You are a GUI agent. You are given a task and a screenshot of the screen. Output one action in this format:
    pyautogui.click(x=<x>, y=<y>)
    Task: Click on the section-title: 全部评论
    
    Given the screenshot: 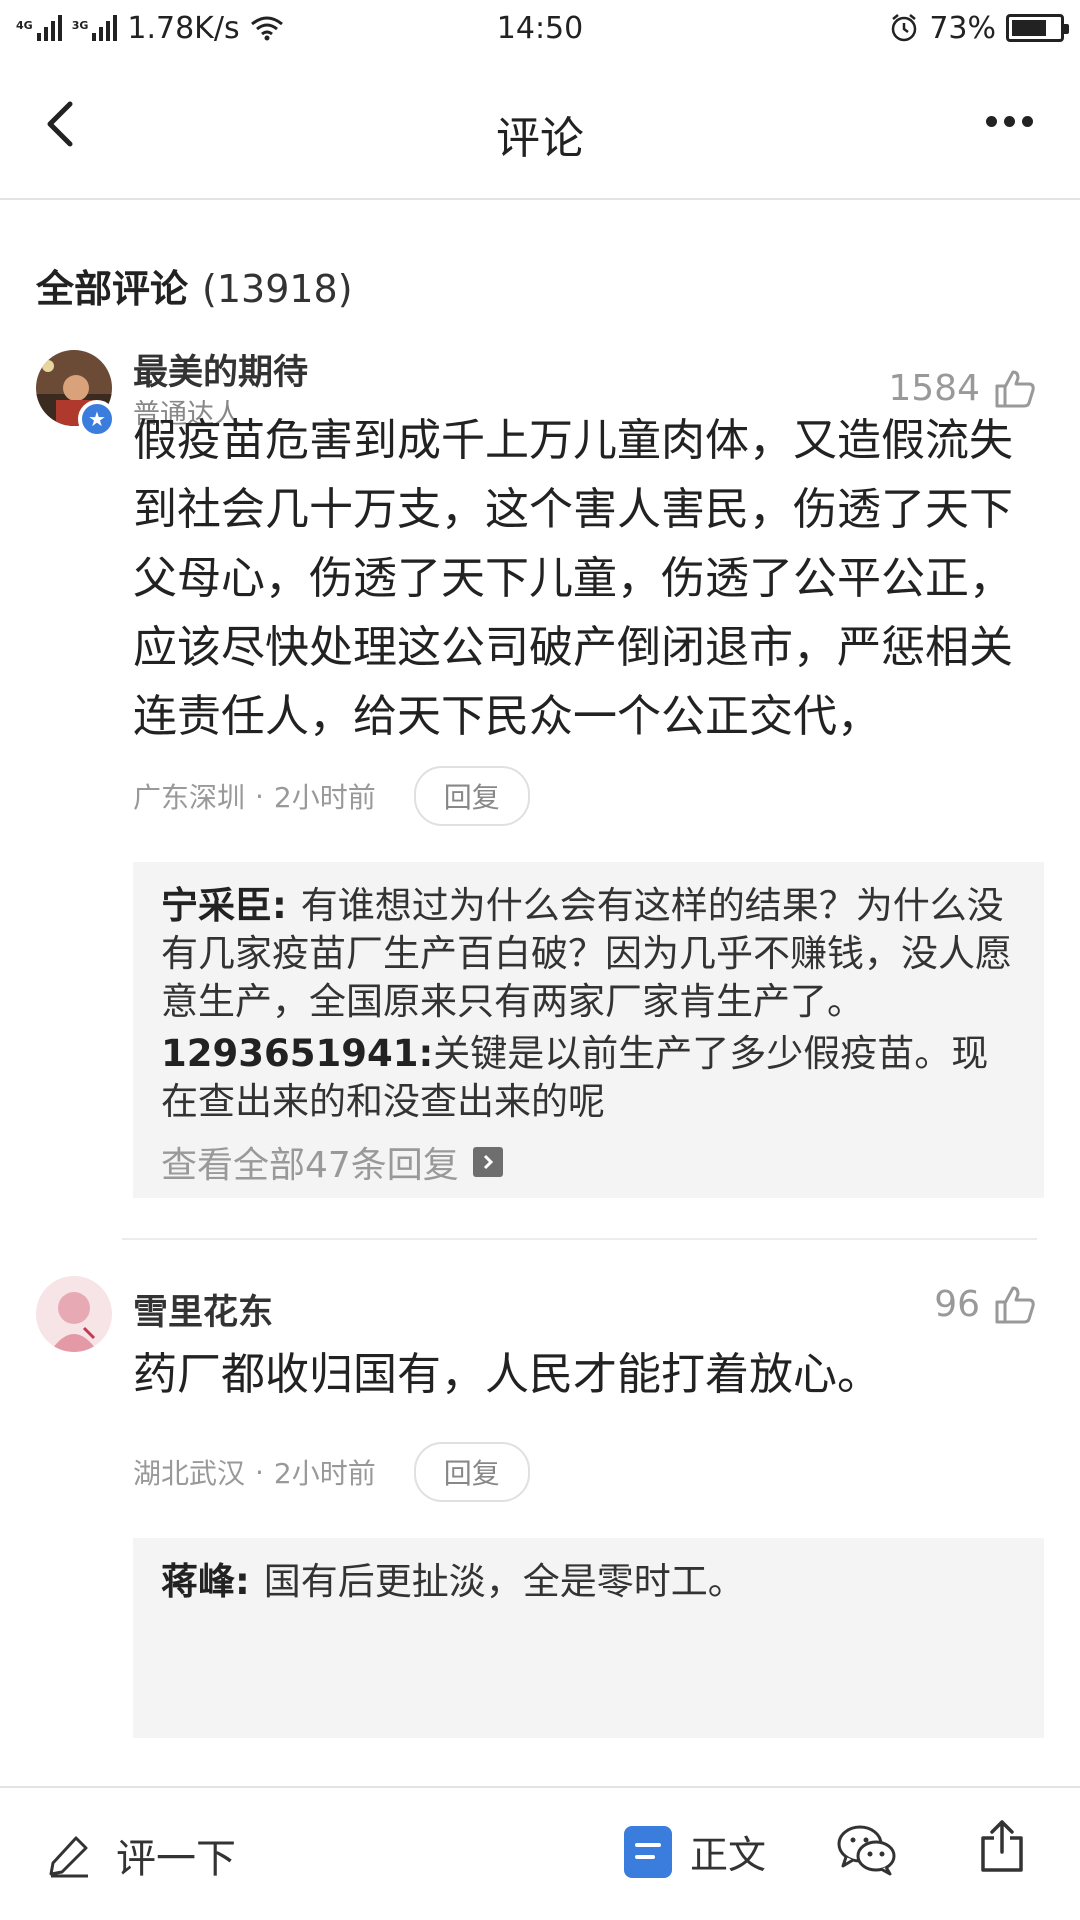 What is the action you would take?
    pyautogui.click(x=112, y=289)
    